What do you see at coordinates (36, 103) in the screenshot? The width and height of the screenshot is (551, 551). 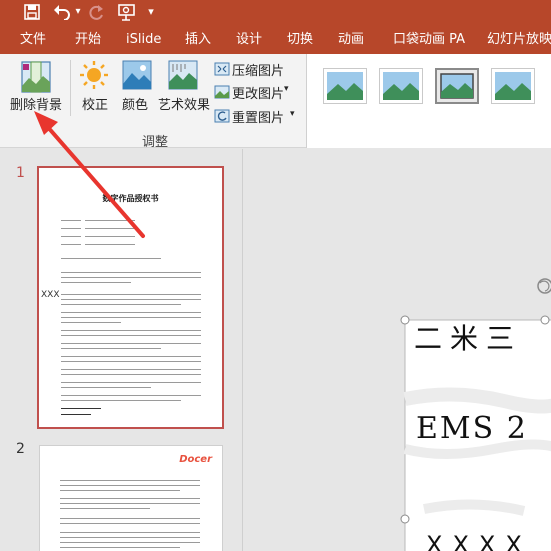 I see `remove-background-label: 删除背景` at bounding box center [36, 103].